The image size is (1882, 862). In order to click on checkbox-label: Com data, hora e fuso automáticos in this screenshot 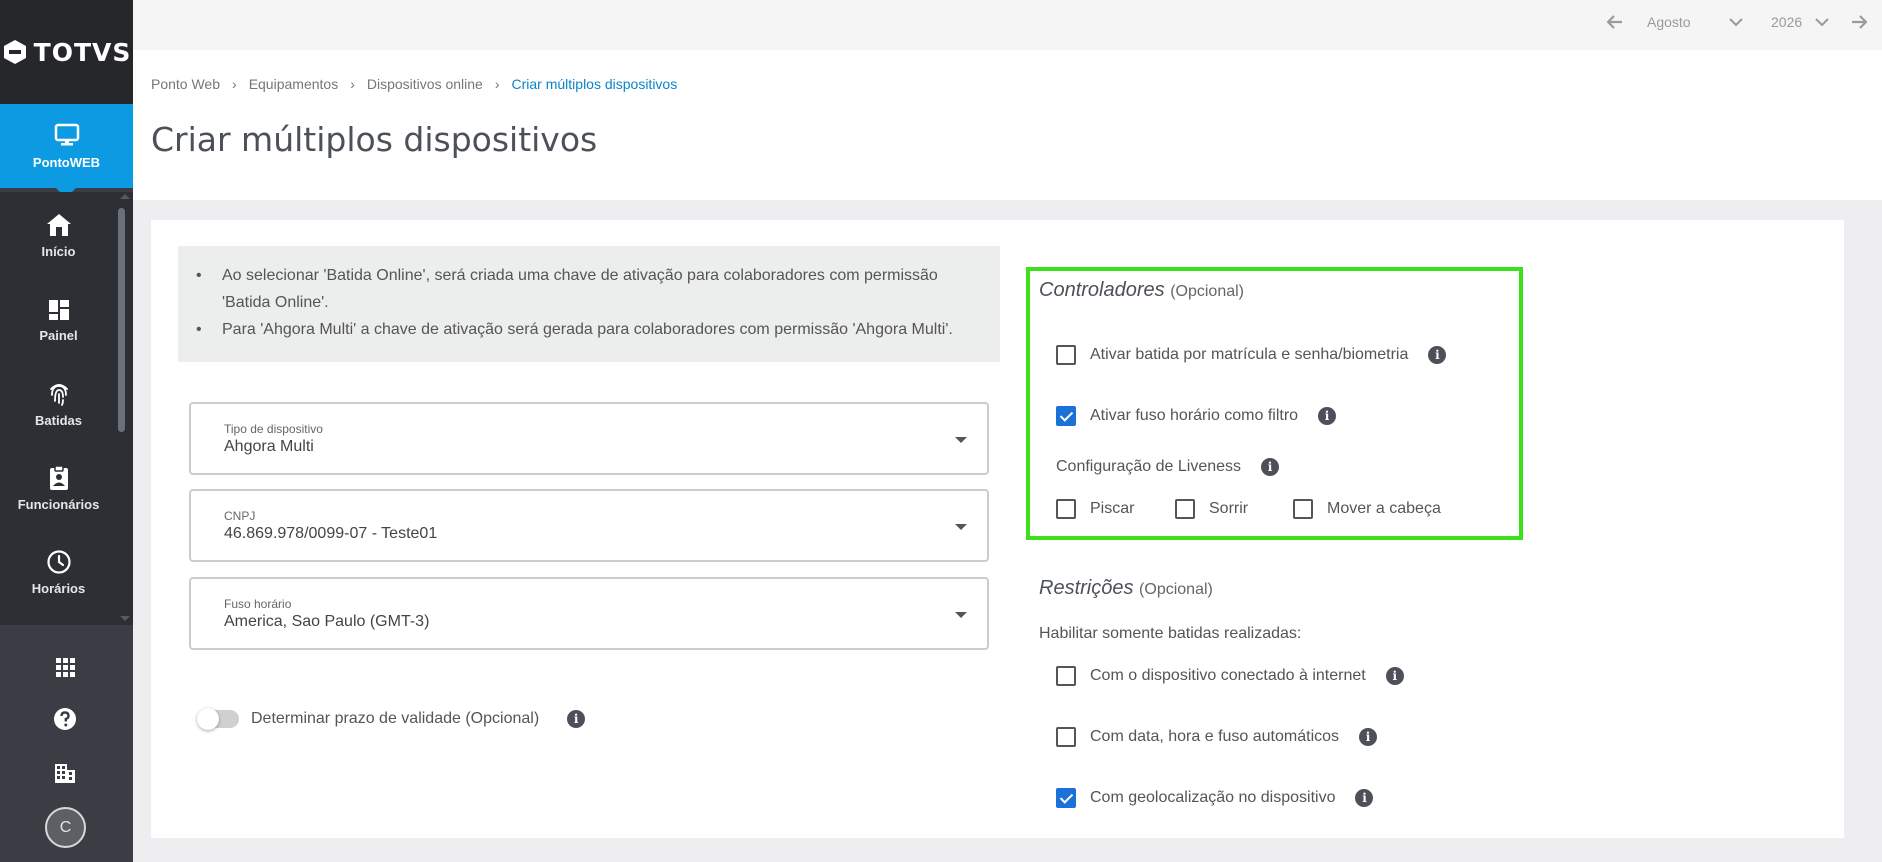, I will do `click(1215, 736)`.